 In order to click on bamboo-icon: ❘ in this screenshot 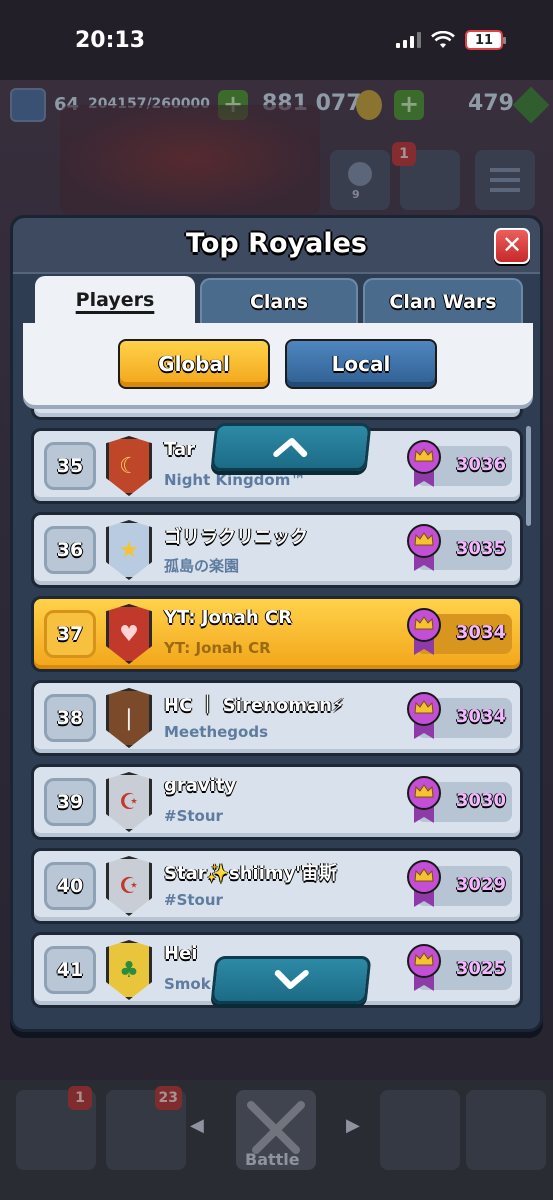, I will do `click(129, 718)`.